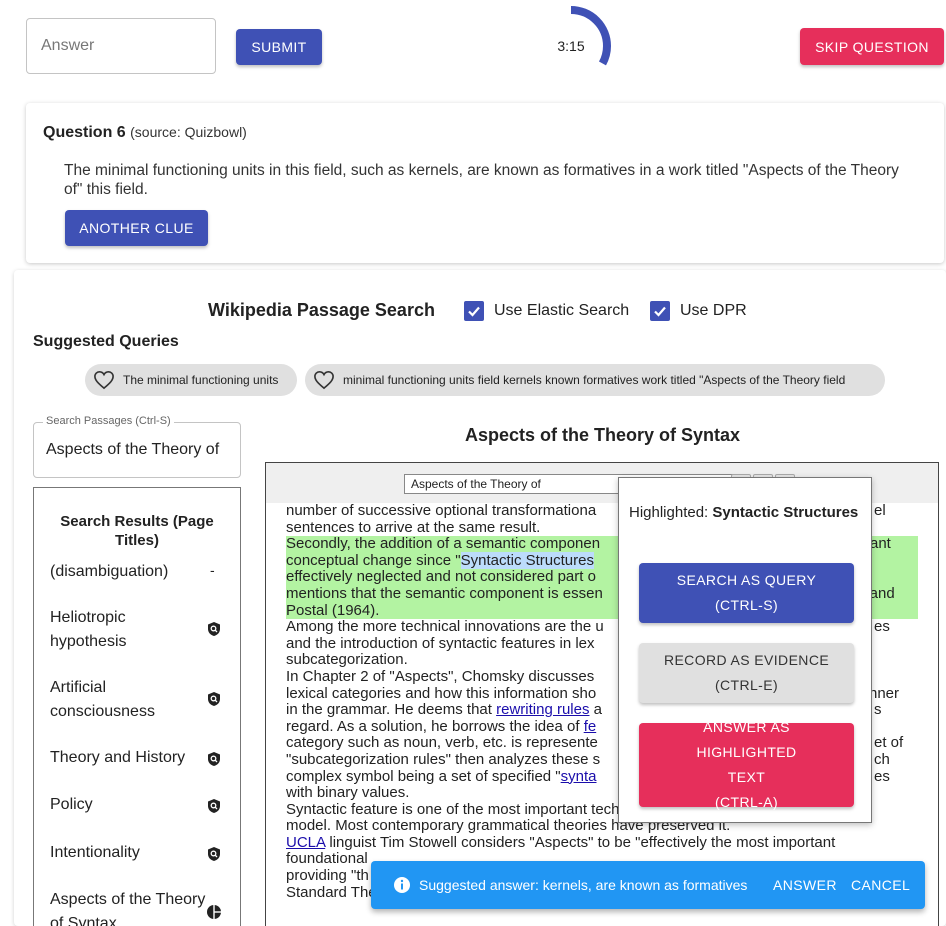  I want to click on snackbar-answer-button: ANSWER, so click(805, 885).